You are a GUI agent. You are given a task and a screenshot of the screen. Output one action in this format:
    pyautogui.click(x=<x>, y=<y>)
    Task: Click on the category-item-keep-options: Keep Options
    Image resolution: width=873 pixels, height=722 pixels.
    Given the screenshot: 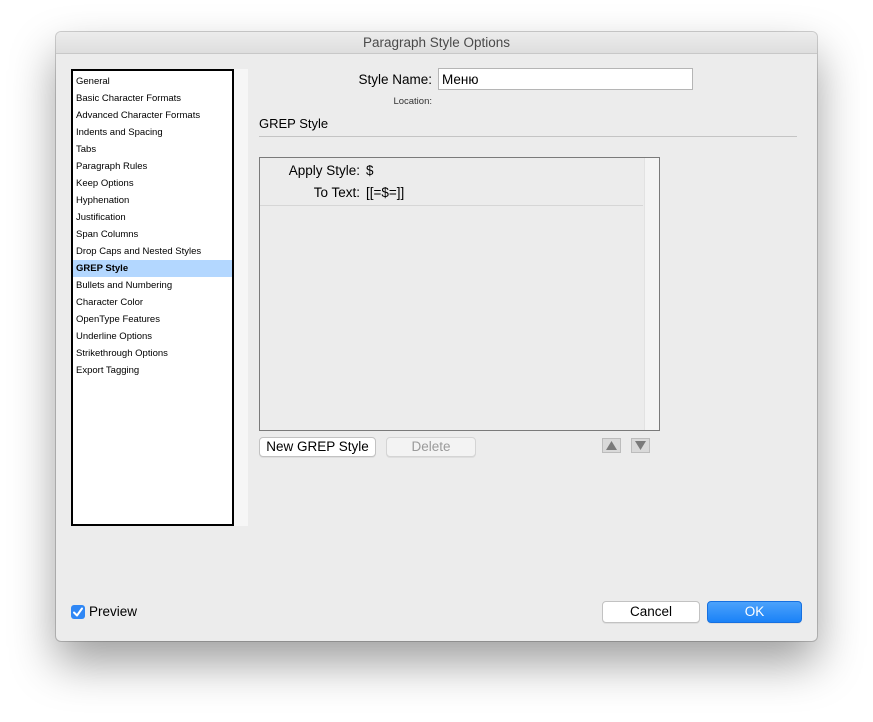 What is the action you would take?
    pyautogui.click(x=152, y=183)
    